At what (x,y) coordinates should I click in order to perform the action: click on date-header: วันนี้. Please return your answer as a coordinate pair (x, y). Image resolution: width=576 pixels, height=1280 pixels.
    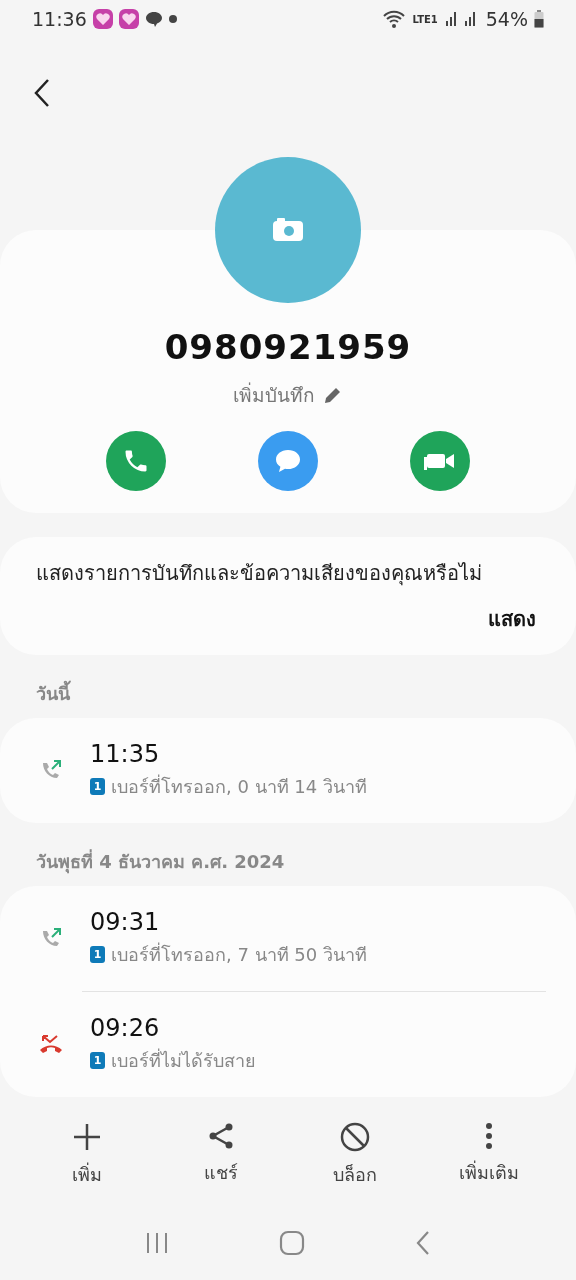
    Looking at the image, I should click on (53, 692).